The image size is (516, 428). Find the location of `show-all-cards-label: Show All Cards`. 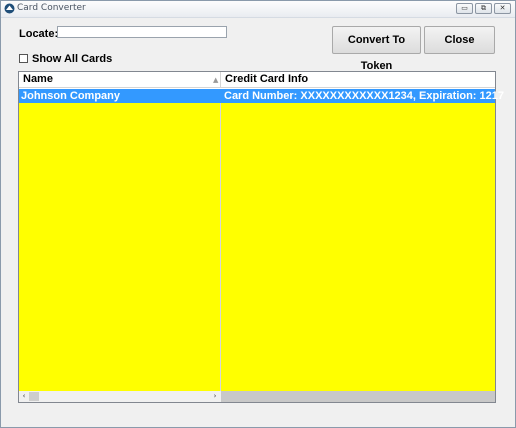

show-all-cards-label: Show All Cards is located at coordinates (72, 59).